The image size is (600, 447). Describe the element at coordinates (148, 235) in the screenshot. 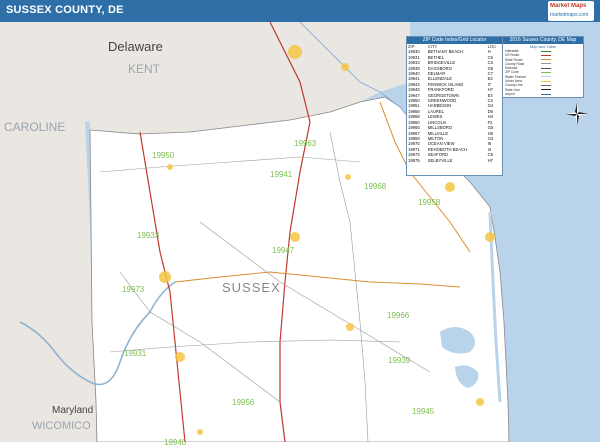

I see `zip-label-19933: 19933` at that location.